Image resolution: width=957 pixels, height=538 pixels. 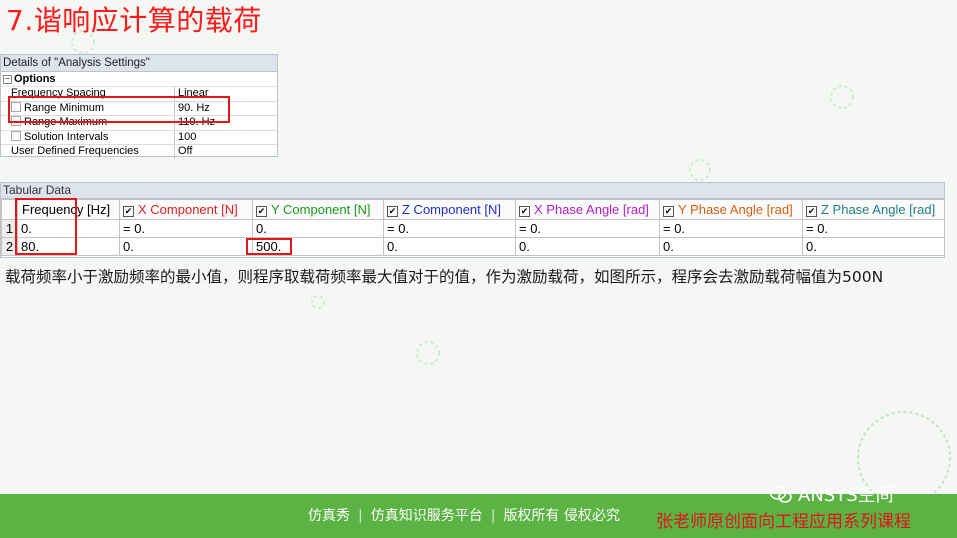 I want to click on column-header-frequency: Frequency [Hz], so click(x=68, y=209).